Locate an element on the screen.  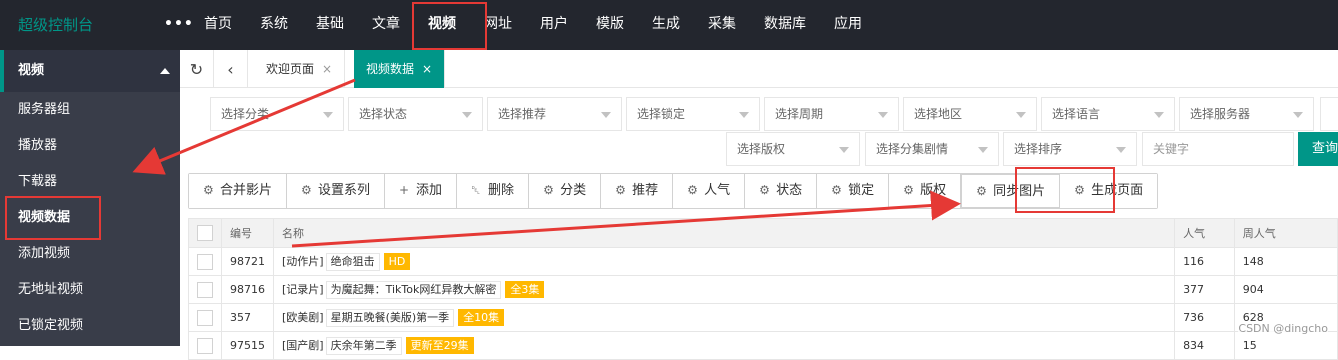
nav-item: 采集 is located at coordinates (722, 25).